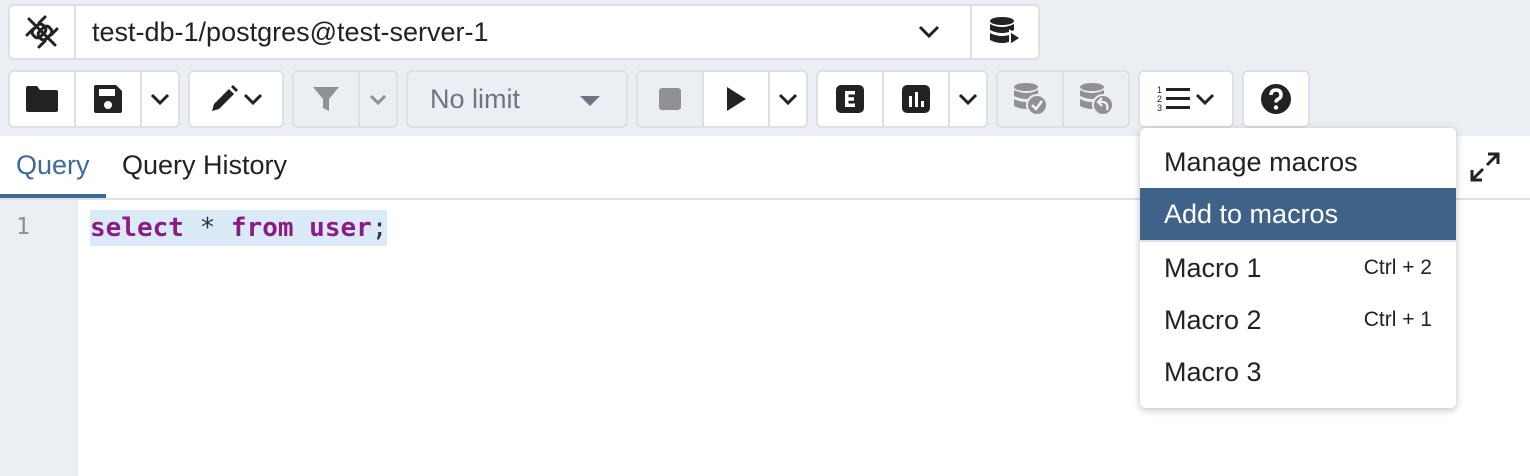 This screenshot has height=476, width=1530. What do you see at coordinates (23, 227) in the screenshot?
I see `line-number: 1` at bounding box center [23, 227].